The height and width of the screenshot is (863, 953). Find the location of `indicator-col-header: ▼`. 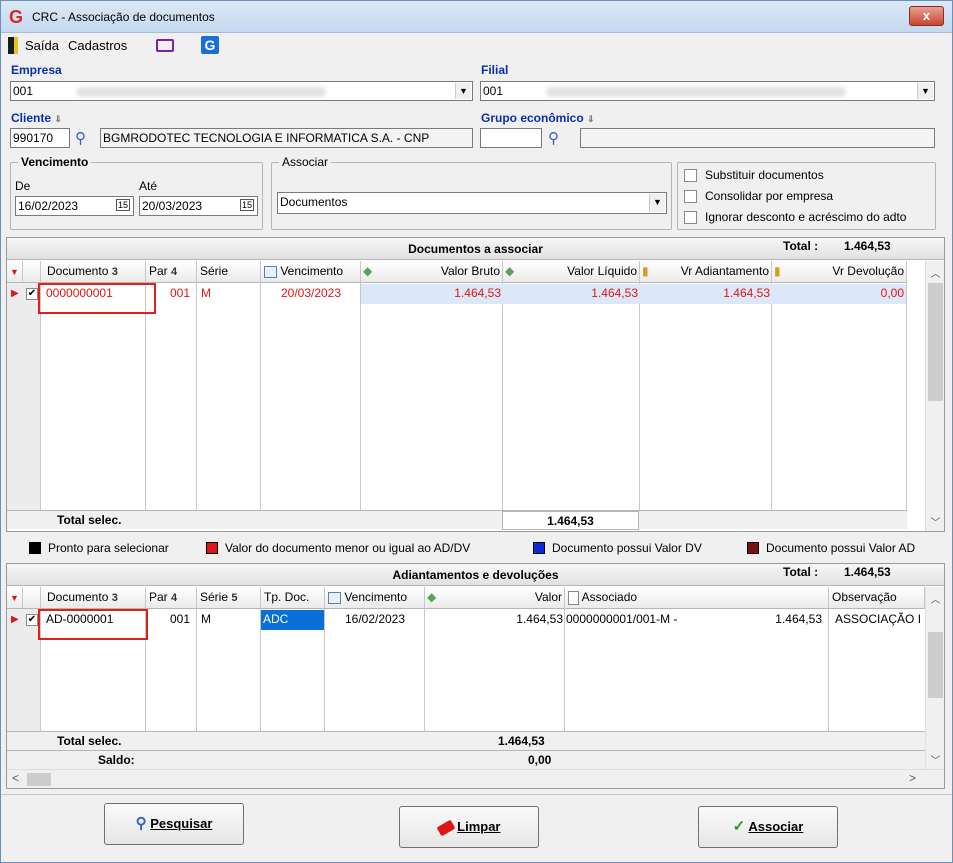

indicator-col-header: ▼ is located at coordinates (15, 598).